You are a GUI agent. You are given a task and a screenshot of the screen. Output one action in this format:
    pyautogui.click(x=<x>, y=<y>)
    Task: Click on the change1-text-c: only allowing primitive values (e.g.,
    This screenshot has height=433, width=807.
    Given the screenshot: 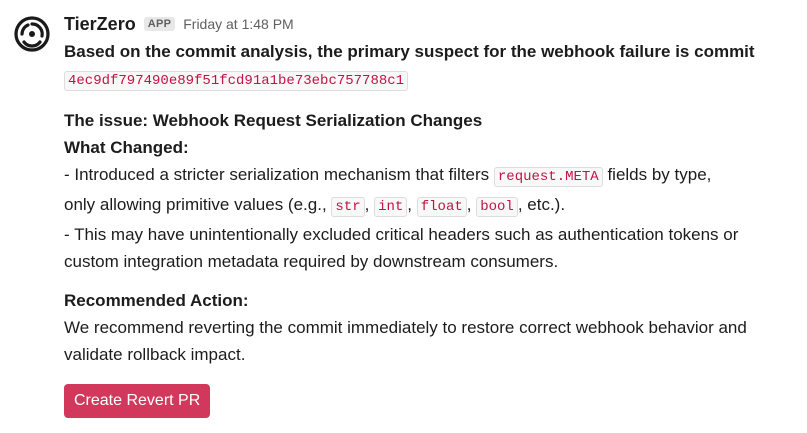 What is the action you would take?
    pyautogui.click(x=198, y=204)
    